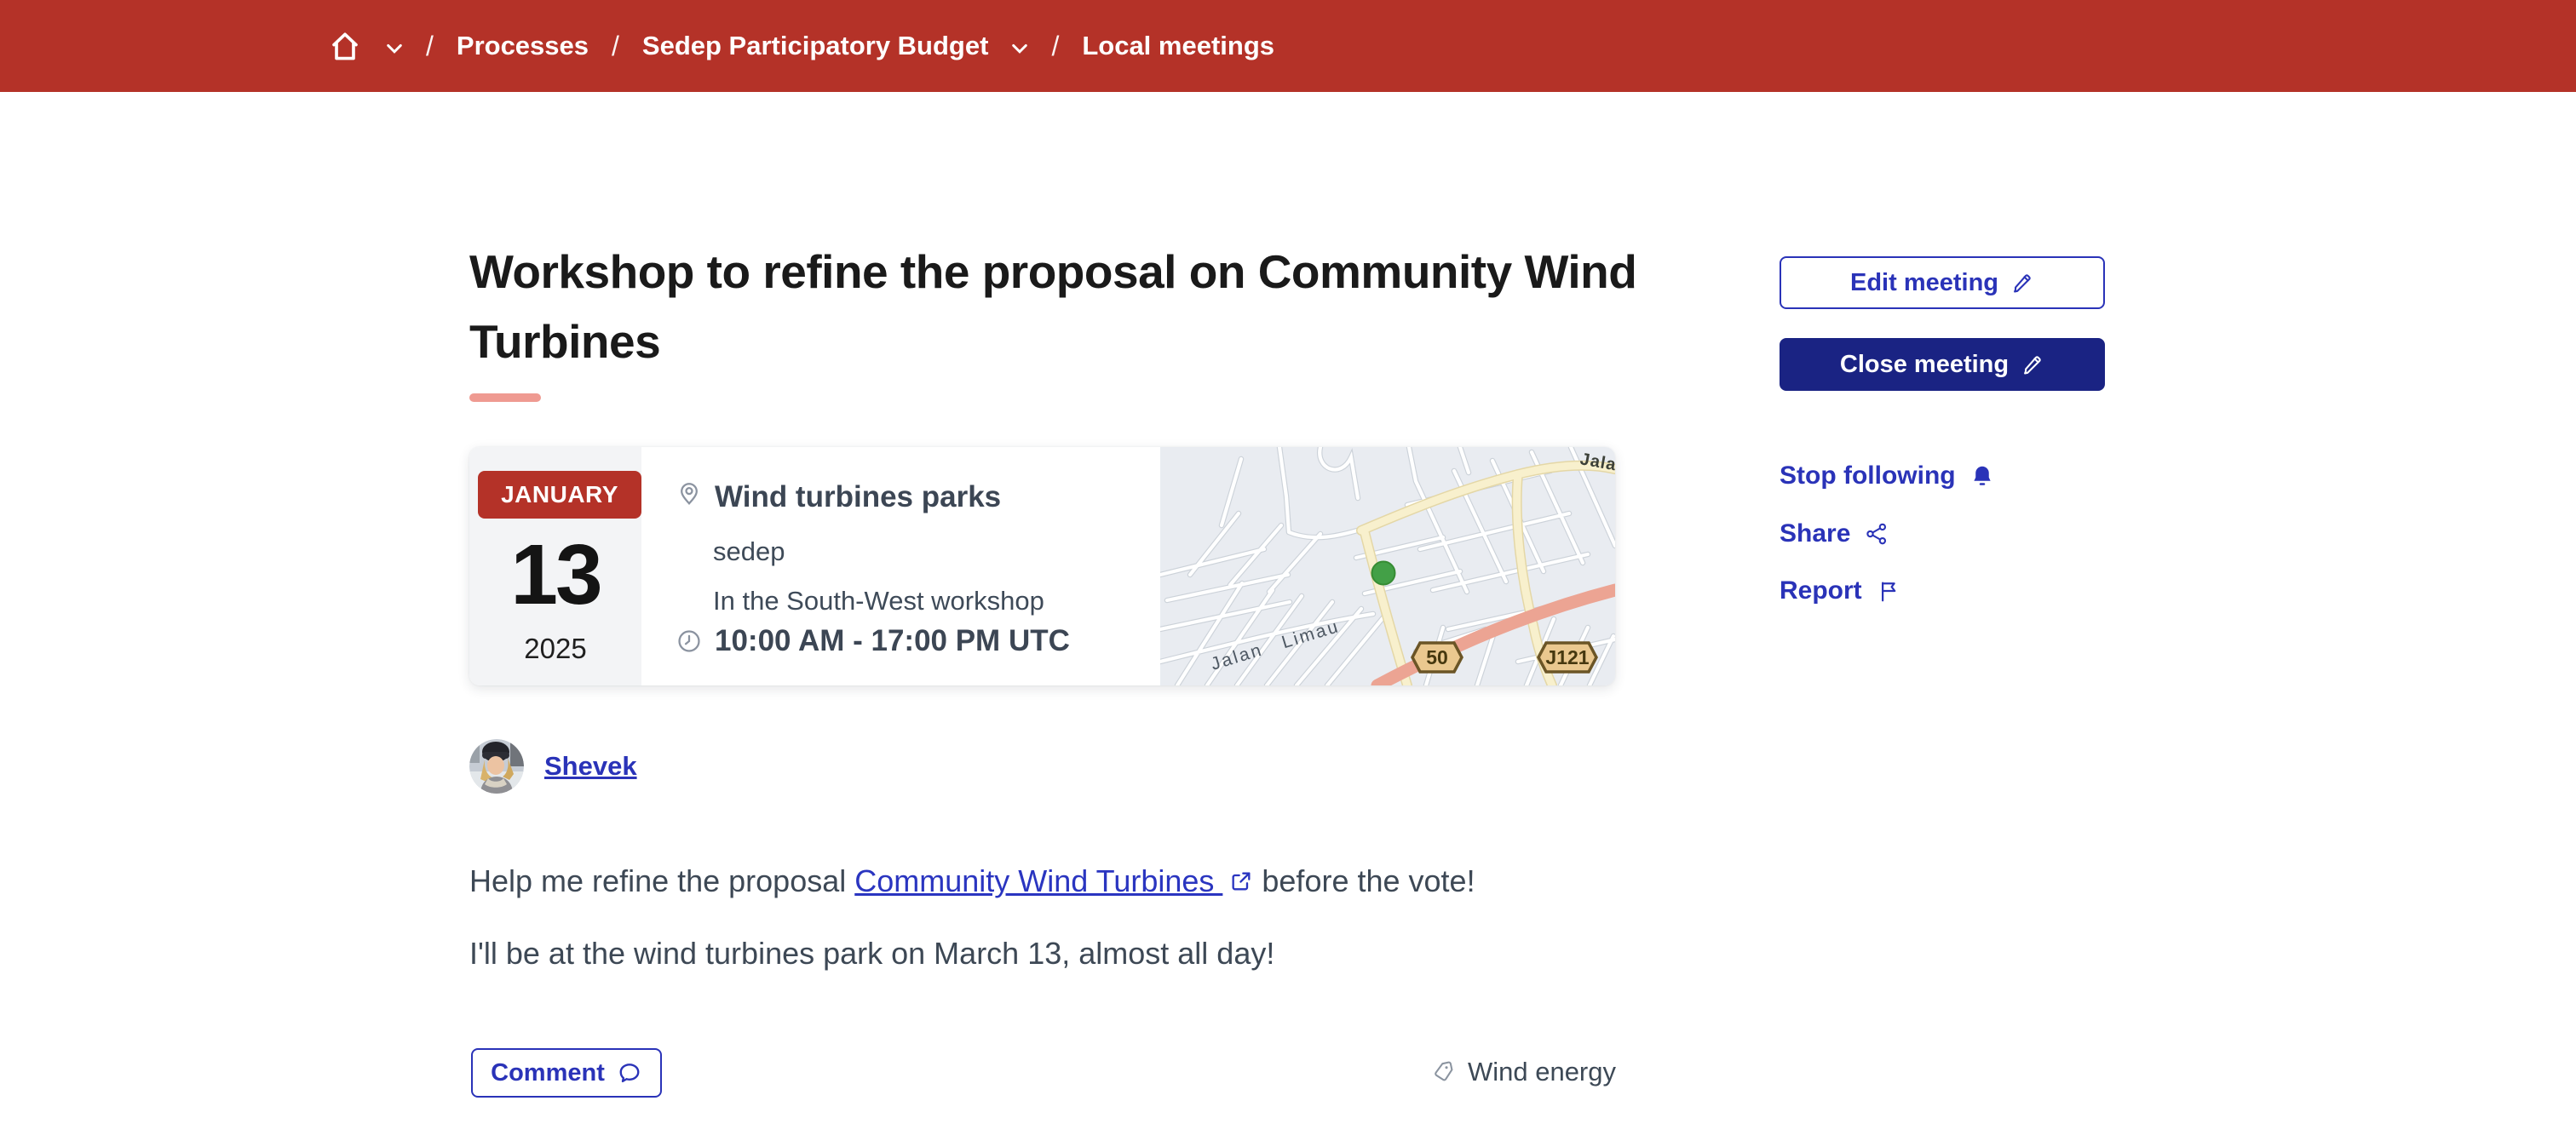 The width and height of the screenshot is (2576, 1141). I want to click on home-link, so click(345, 46).